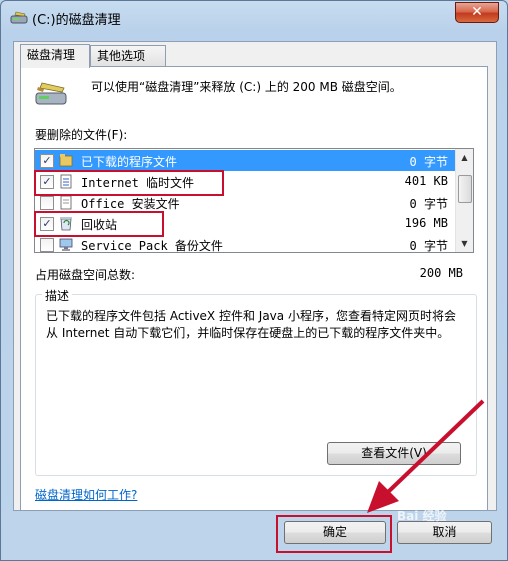 This screenshot has height=561, width=508. Describe the element at coordinates (129, 183) in the screenshot. I see `annotation-box-internet-temp` at that location.